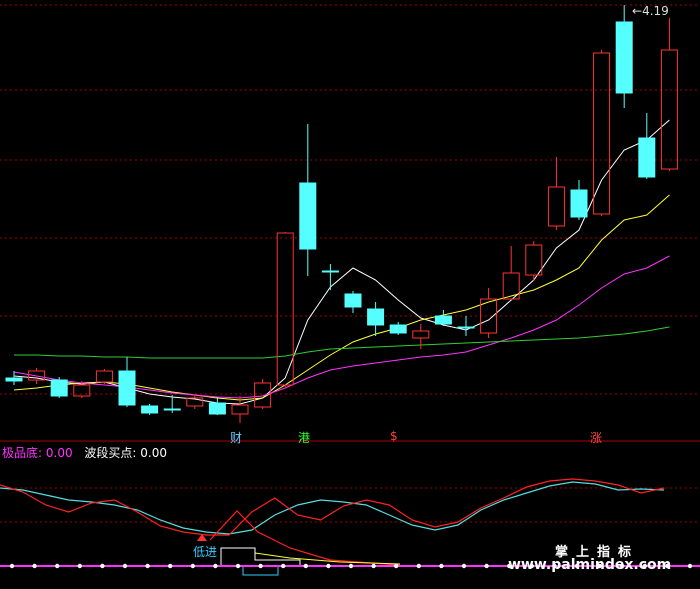 This screenshot has width=700, height=589. I want to click on high-price-label: ←4.19, so click(650, 11).